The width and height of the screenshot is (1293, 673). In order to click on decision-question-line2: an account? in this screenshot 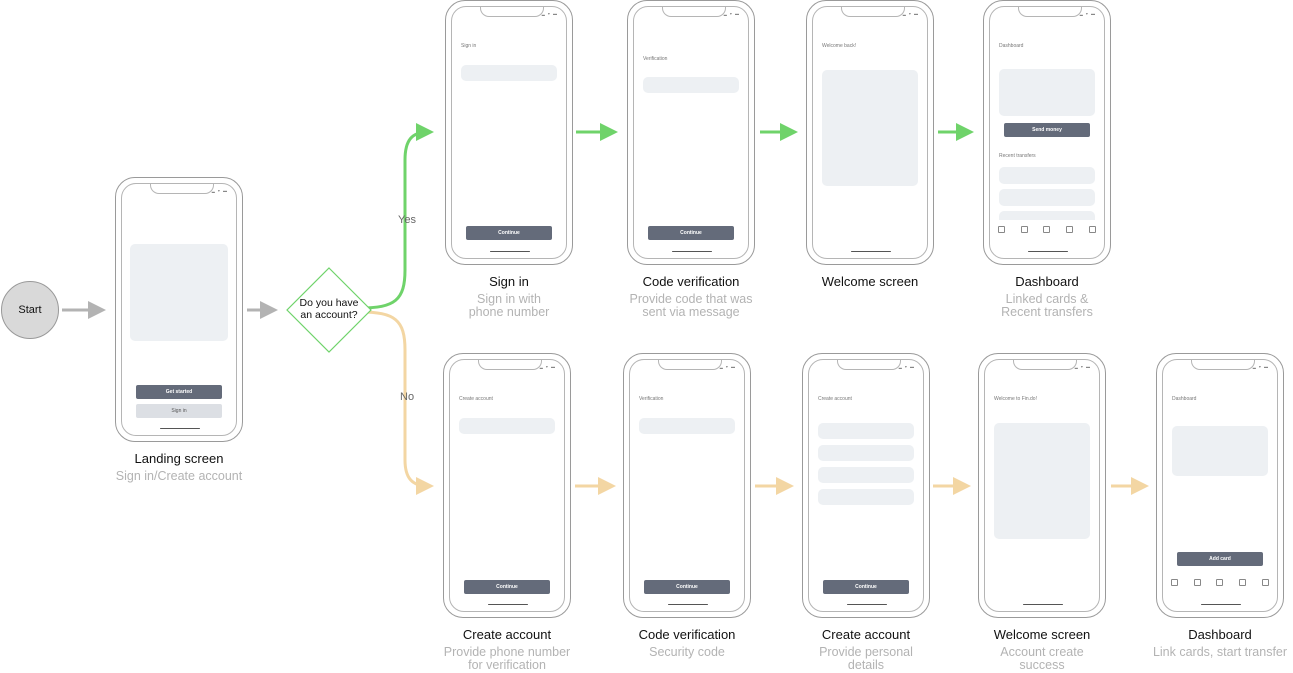, I will do `click(329, 315)`.